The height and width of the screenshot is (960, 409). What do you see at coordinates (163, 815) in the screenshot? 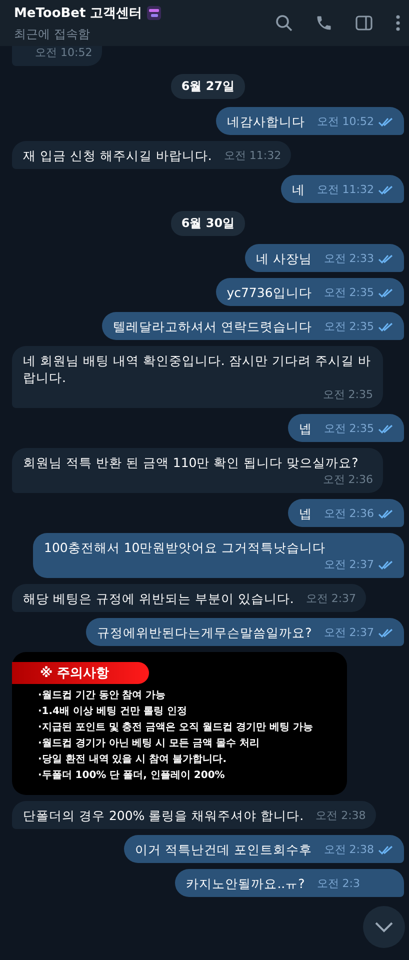
I see `message-text: 단폴더의 경우 200% 롤링을 채워주셔야 합니다.` at bounding box center [163, 815].